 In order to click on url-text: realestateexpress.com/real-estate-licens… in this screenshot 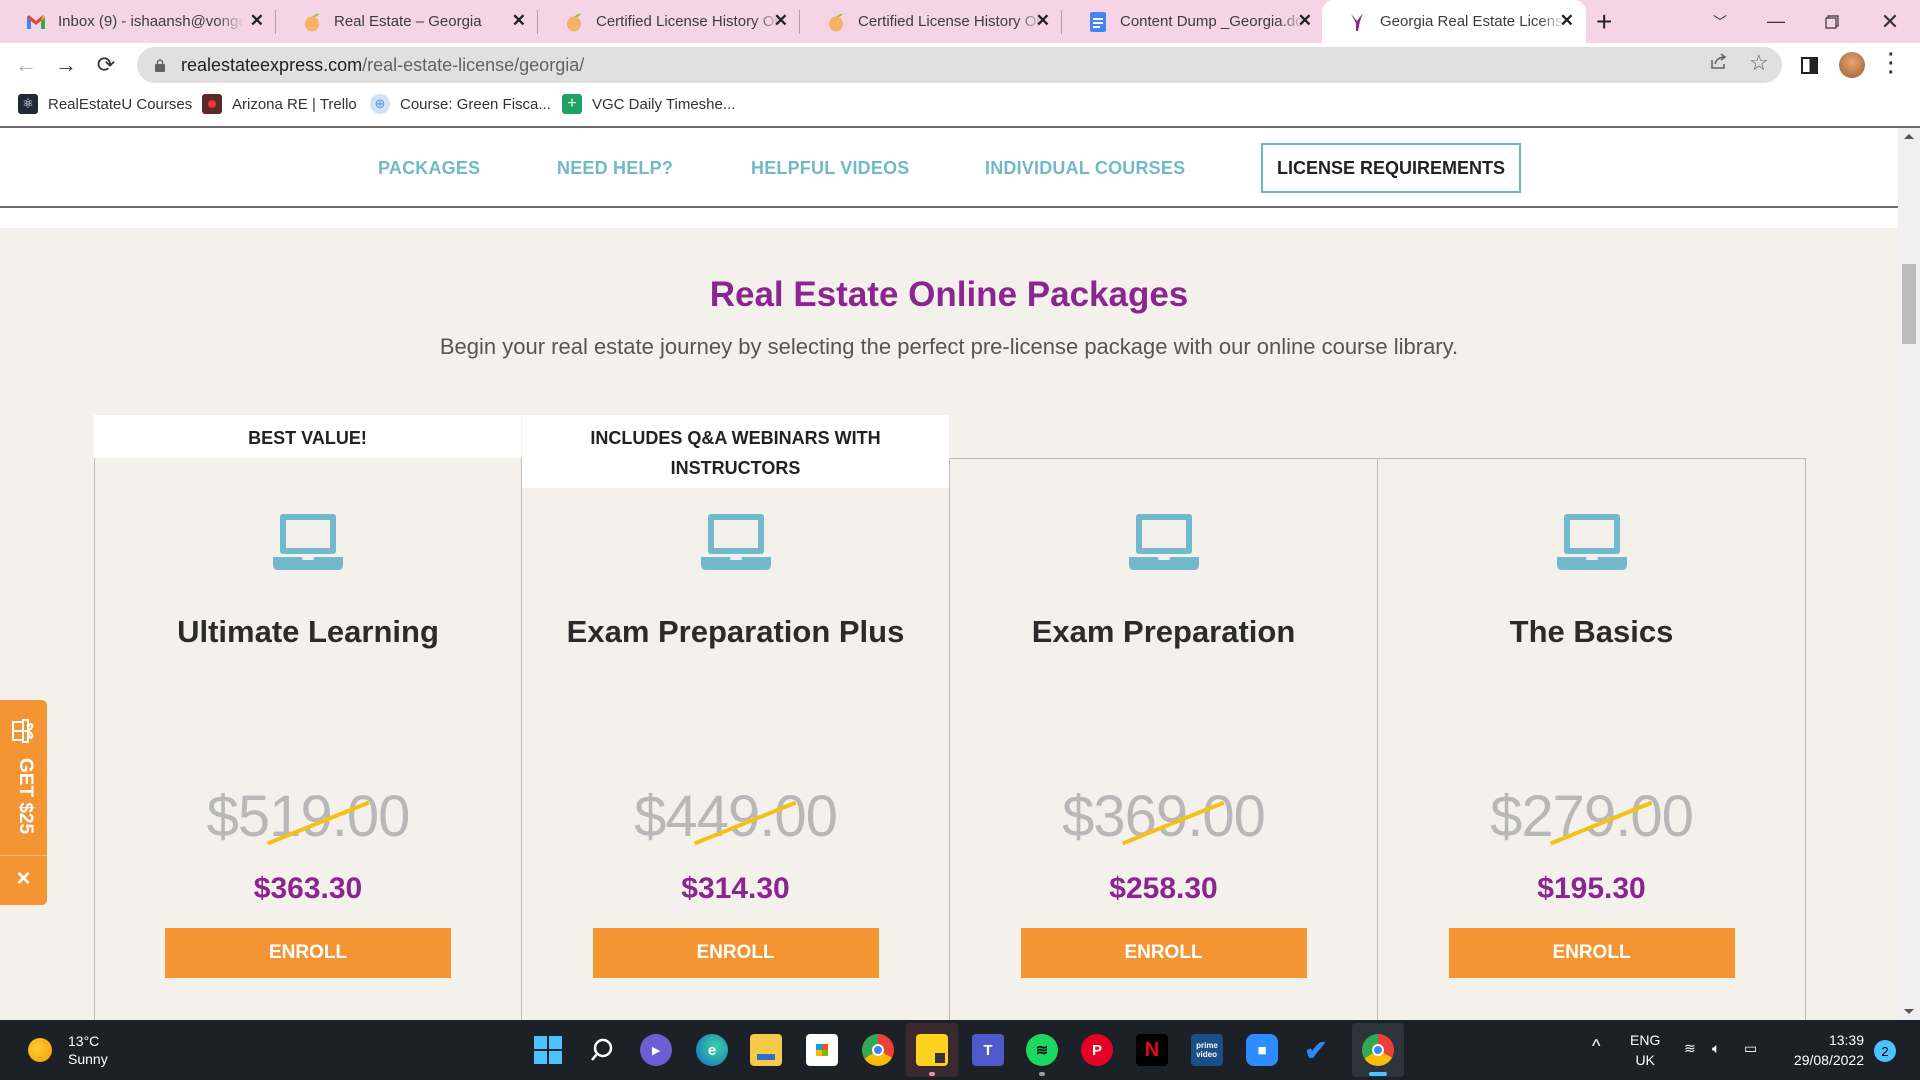, I will do `click(382, 65)`.